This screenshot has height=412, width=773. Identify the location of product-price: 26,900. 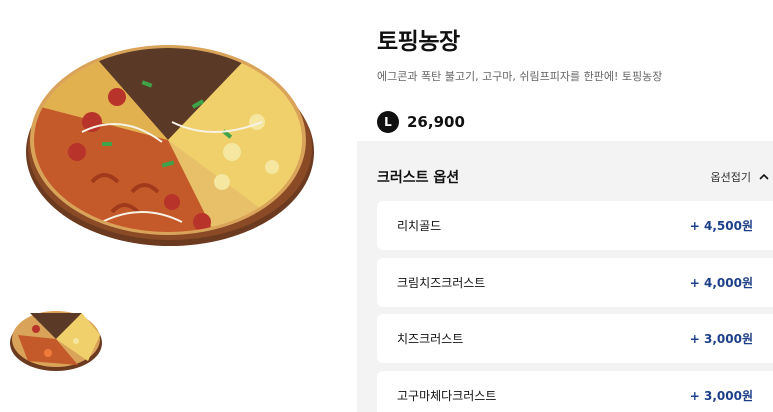
(436, 122).